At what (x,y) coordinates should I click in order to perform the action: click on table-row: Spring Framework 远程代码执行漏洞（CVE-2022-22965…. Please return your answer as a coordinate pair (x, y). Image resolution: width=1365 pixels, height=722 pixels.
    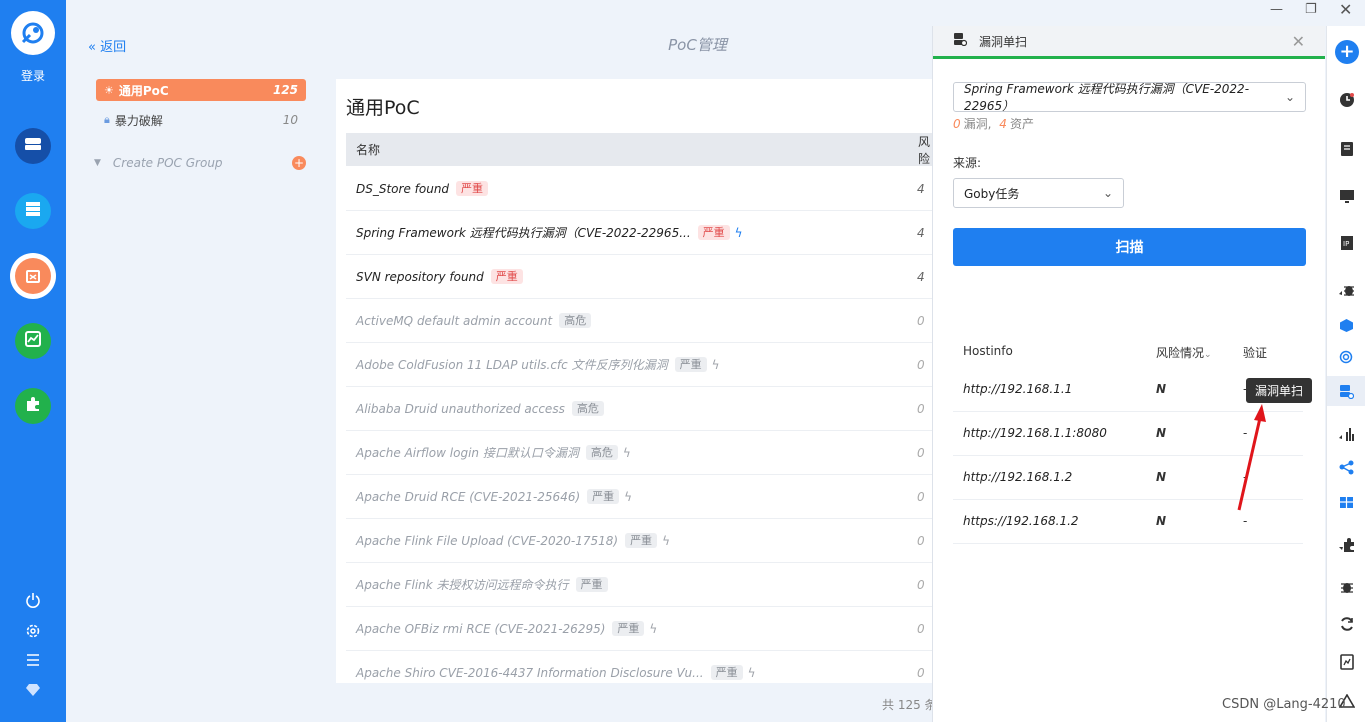
    Looking at the image, I should click on (641, 233).